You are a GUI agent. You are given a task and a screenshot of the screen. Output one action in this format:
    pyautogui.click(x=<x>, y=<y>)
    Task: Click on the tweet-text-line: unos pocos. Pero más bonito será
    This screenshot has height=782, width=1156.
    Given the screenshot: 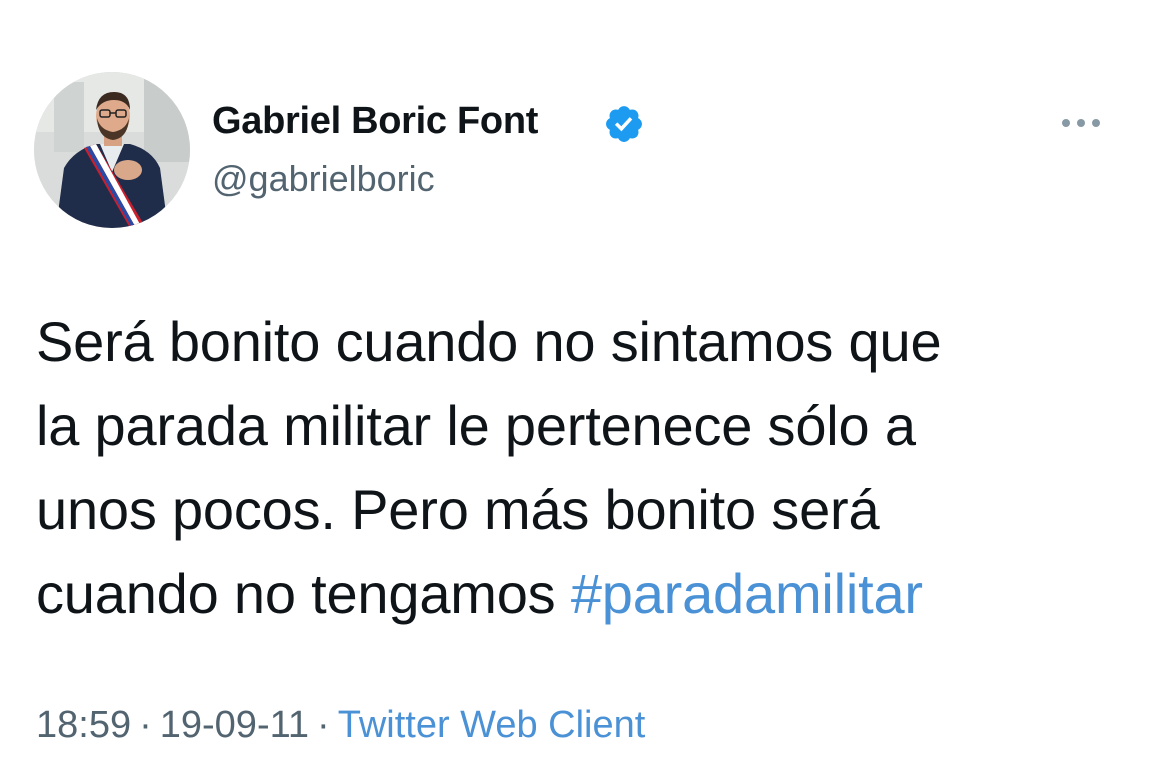 What is the action you would take?
    pyautogui.click(x=458, y=509)
    